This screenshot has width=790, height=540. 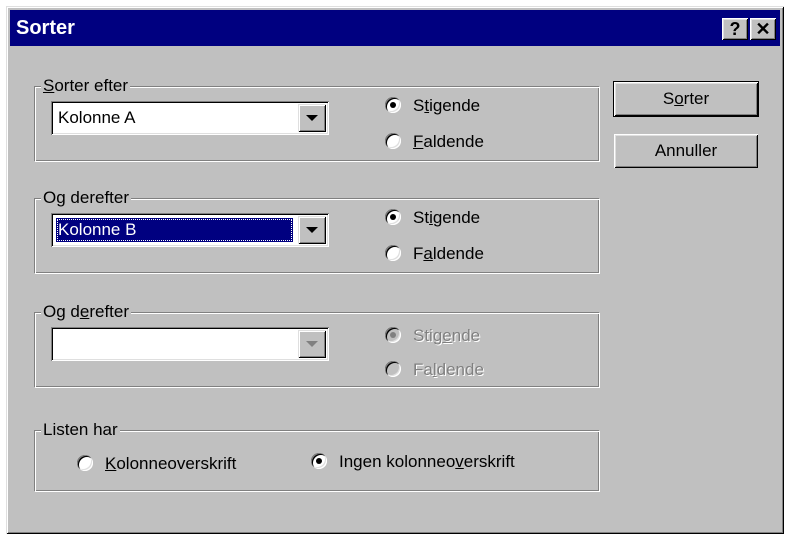 What do you see at coordinates (427, 461) in the screenshot?
I see `no-column-header-label: Ingen kolonneoverskrift` at bounding box center [427, 461].